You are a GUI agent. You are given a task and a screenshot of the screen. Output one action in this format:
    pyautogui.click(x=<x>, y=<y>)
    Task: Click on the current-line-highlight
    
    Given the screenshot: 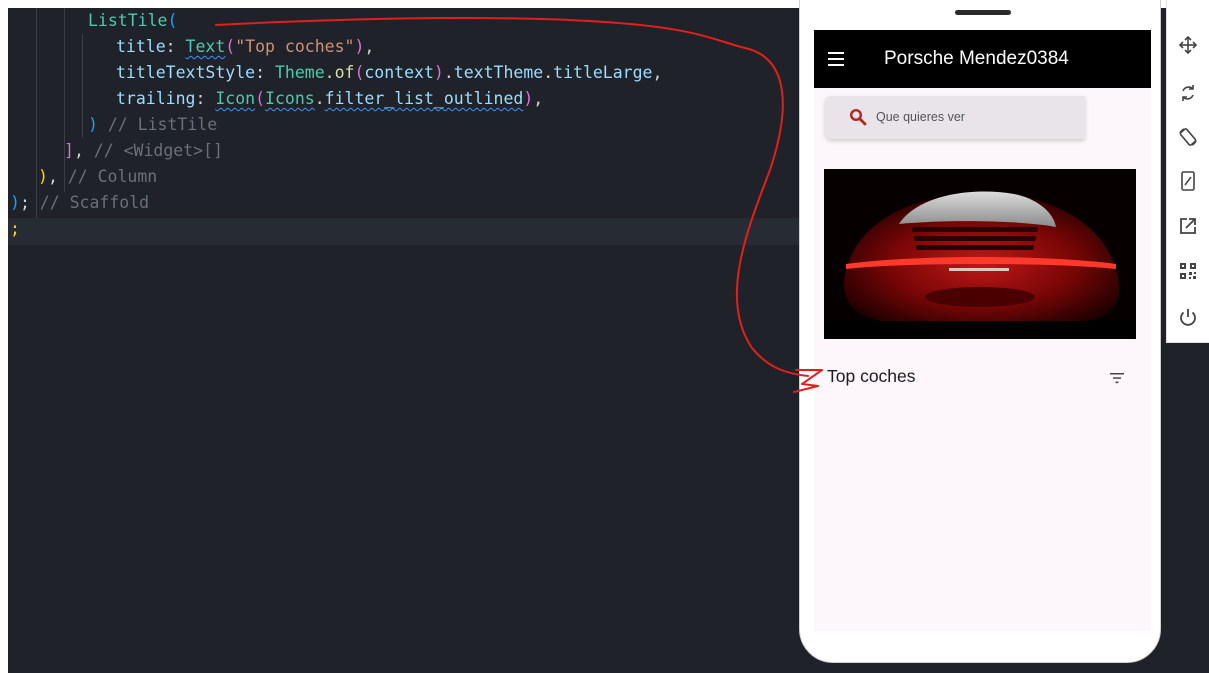 What is the action you would take?
    pyautogui.click(x=405, y=231)
    